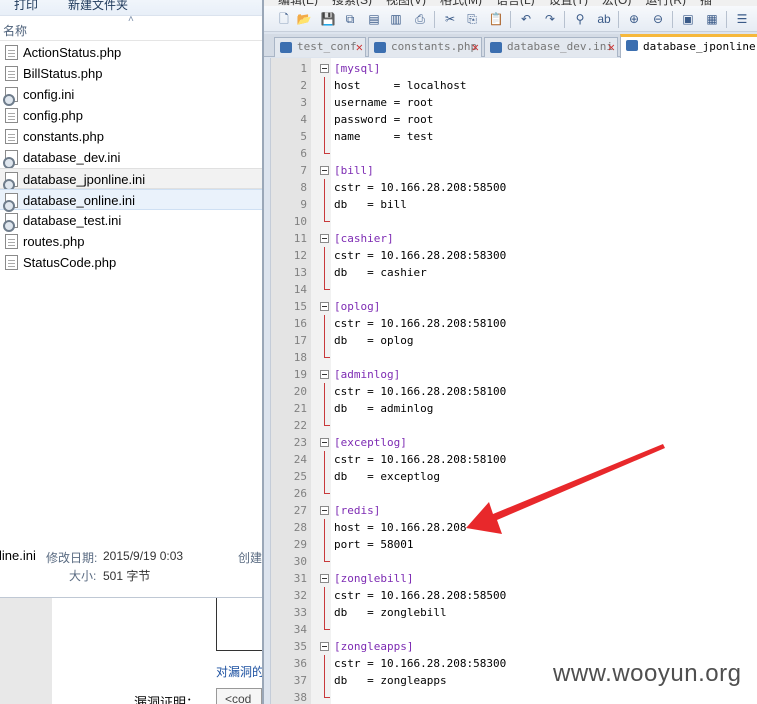  I want to click on line-number: 23, so click(300, 442).